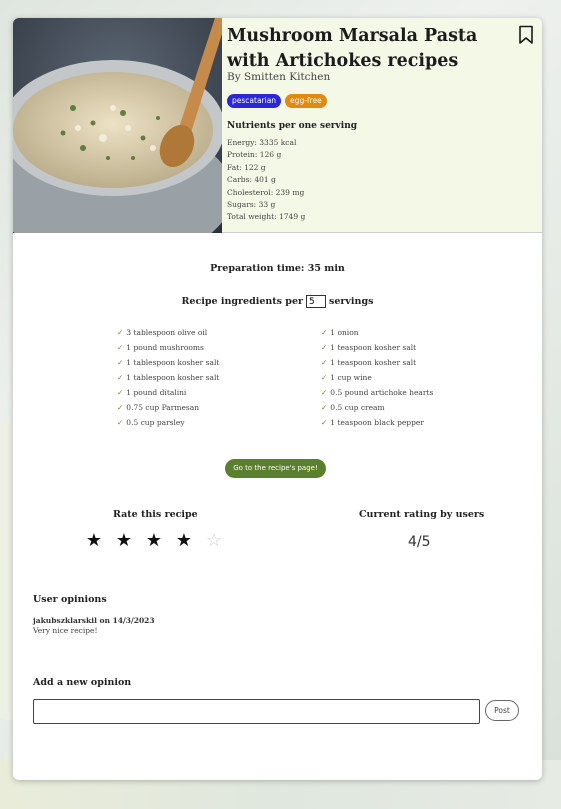  What do you see at coordinates (162, 332) in the screenshot?
I see `ingredient-item: ✓ 3 tablespoon olive oil` at bounding box center [162, 332].